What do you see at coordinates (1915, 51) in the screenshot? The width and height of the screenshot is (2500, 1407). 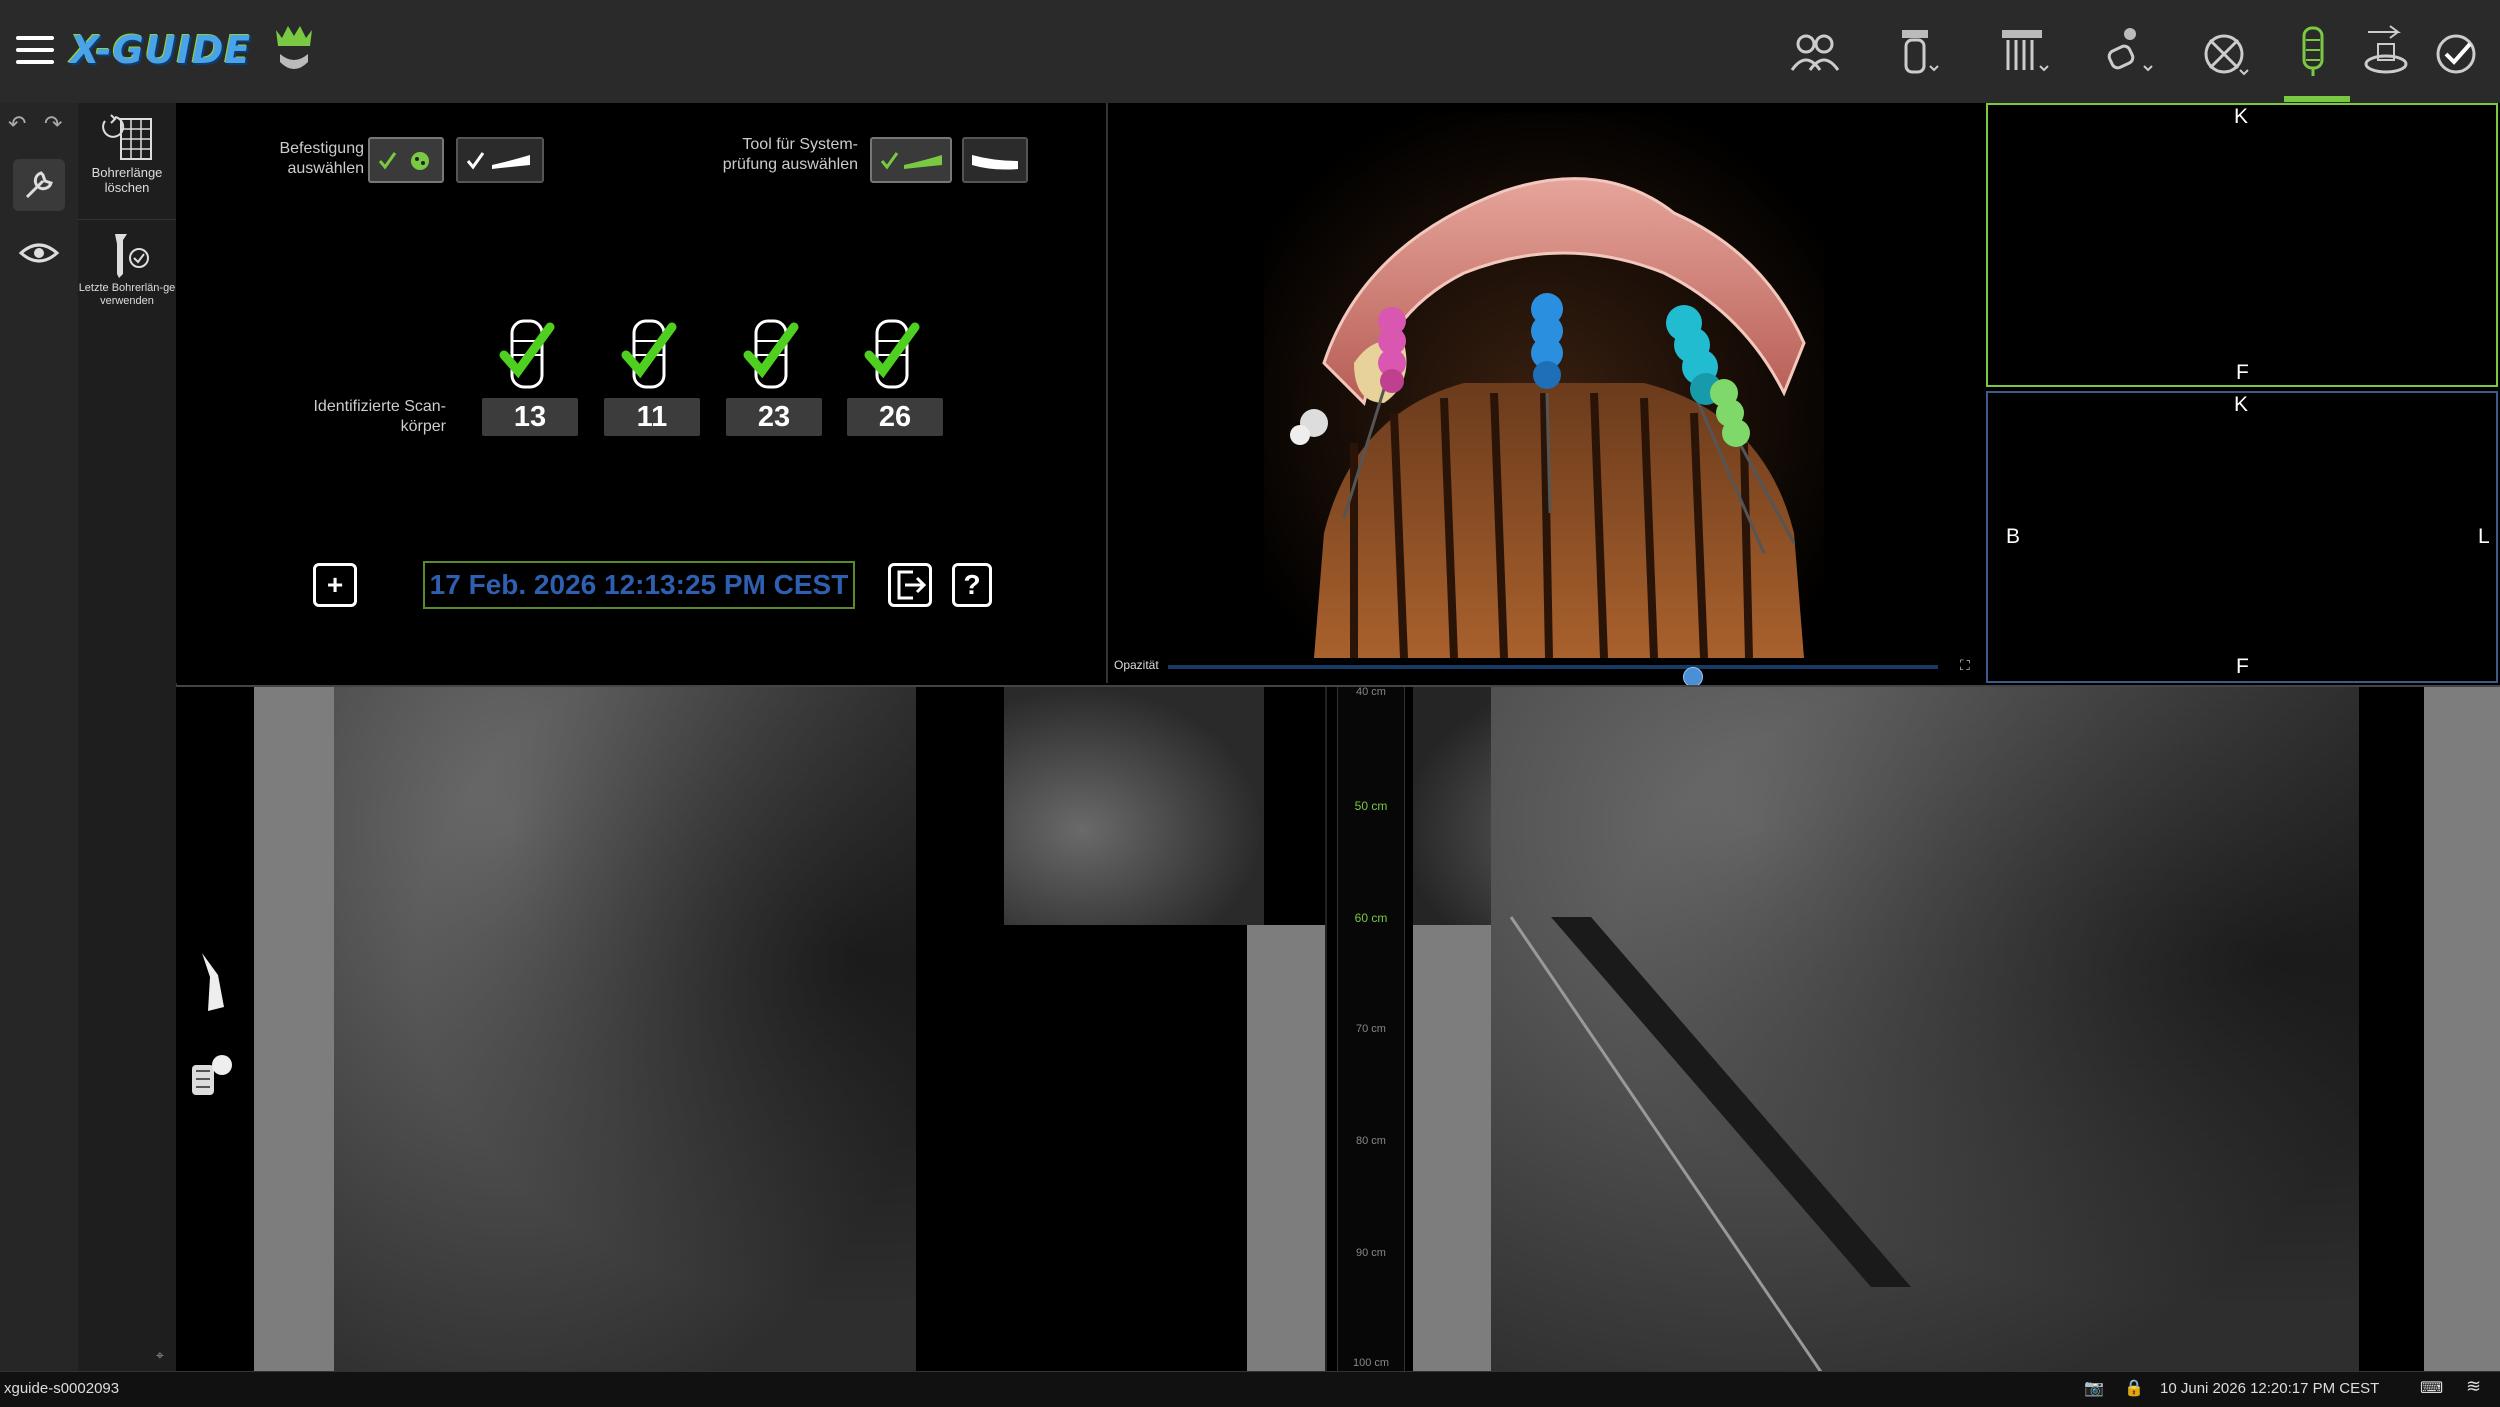 I see `scan-body-icon` at bounding box center [1915, 51].